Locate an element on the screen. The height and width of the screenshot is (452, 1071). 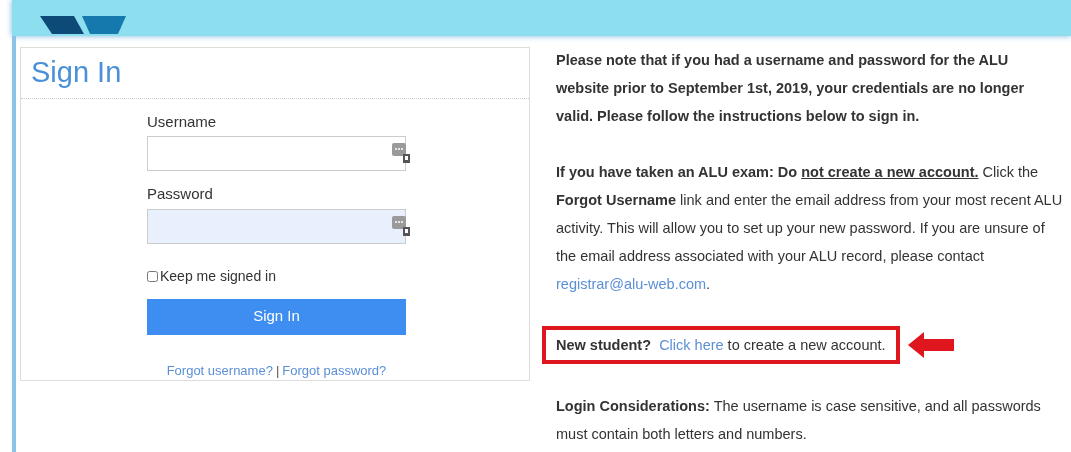
info-paragraph: Login Considerations: The username is case sensitive, and all passwords must contain both letters and numbers. is located at coordinates (799, 420).